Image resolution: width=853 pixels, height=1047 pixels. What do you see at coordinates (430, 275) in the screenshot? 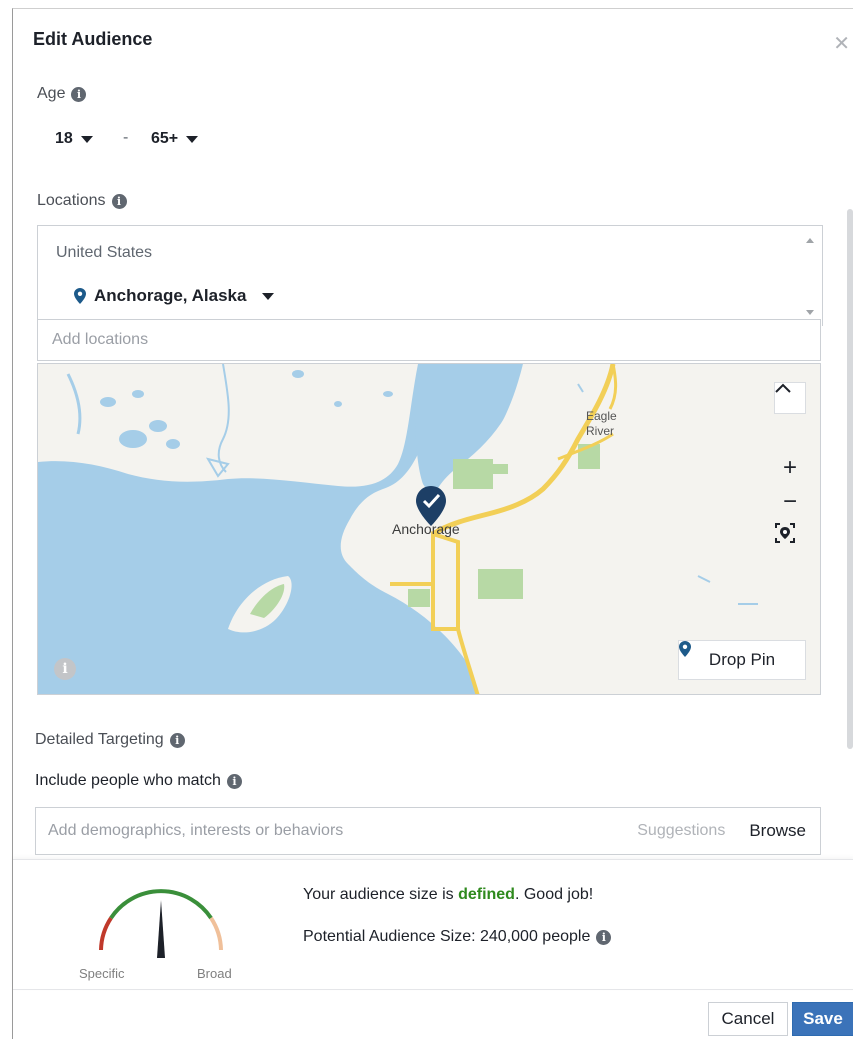
I see `locations-list: United States Anchorage, Alaska` at bounding box center [430, 275].